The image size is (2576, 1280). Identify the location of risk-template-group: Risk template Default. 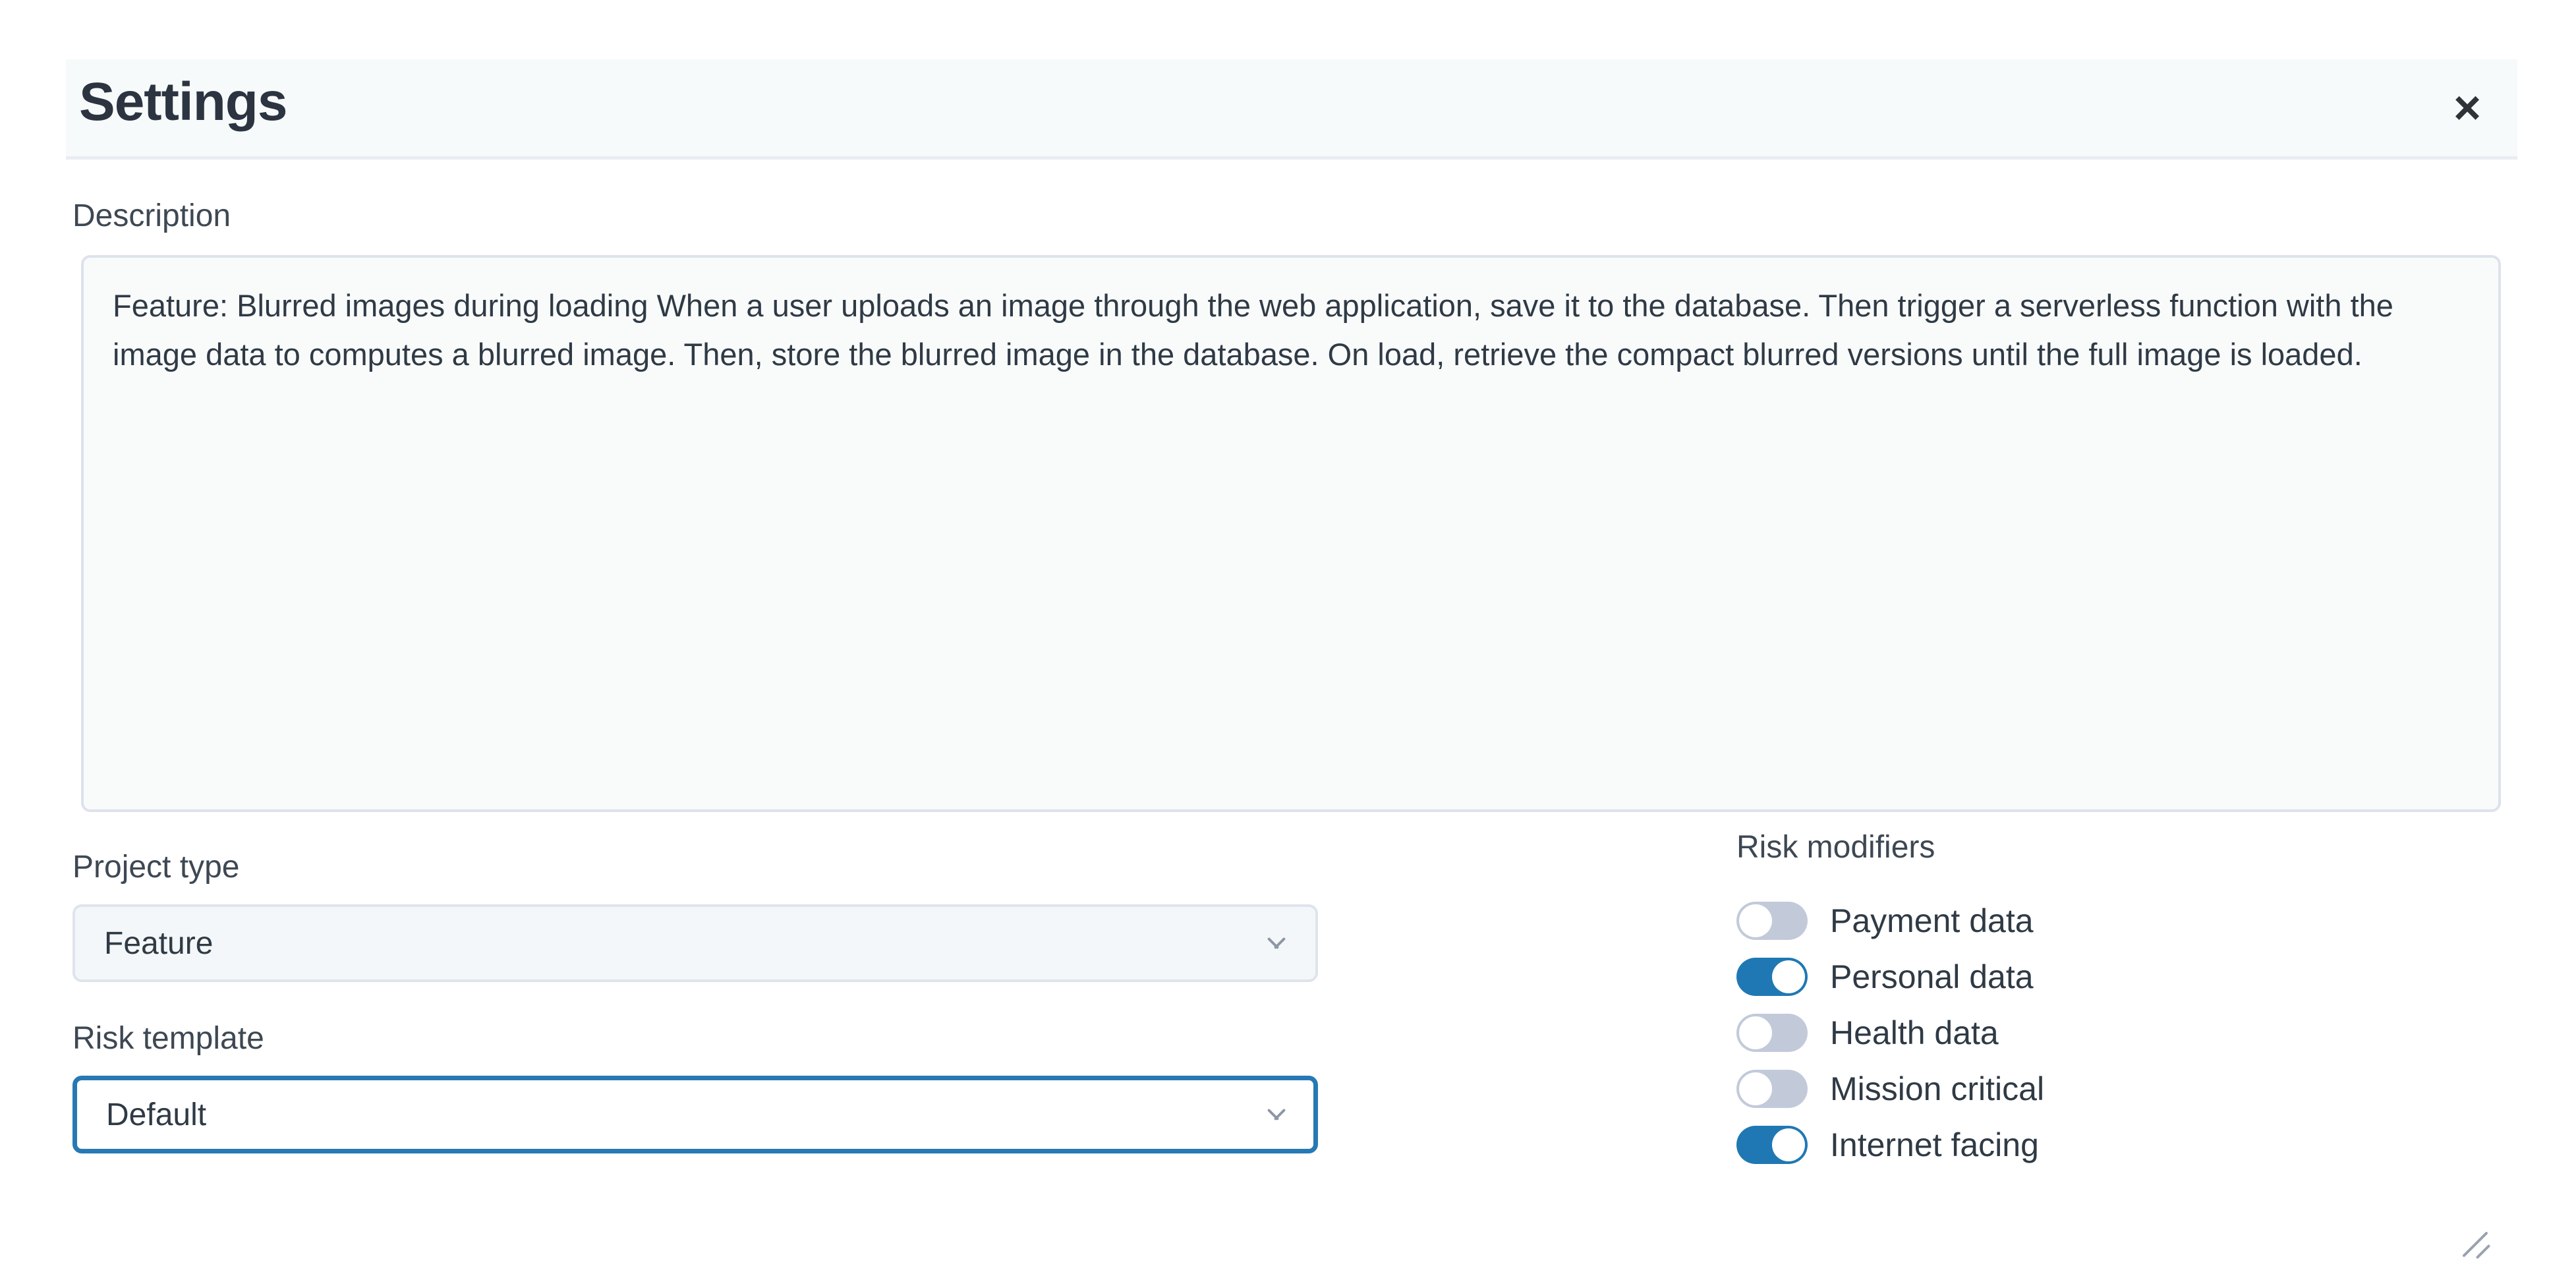
(695, 1088).